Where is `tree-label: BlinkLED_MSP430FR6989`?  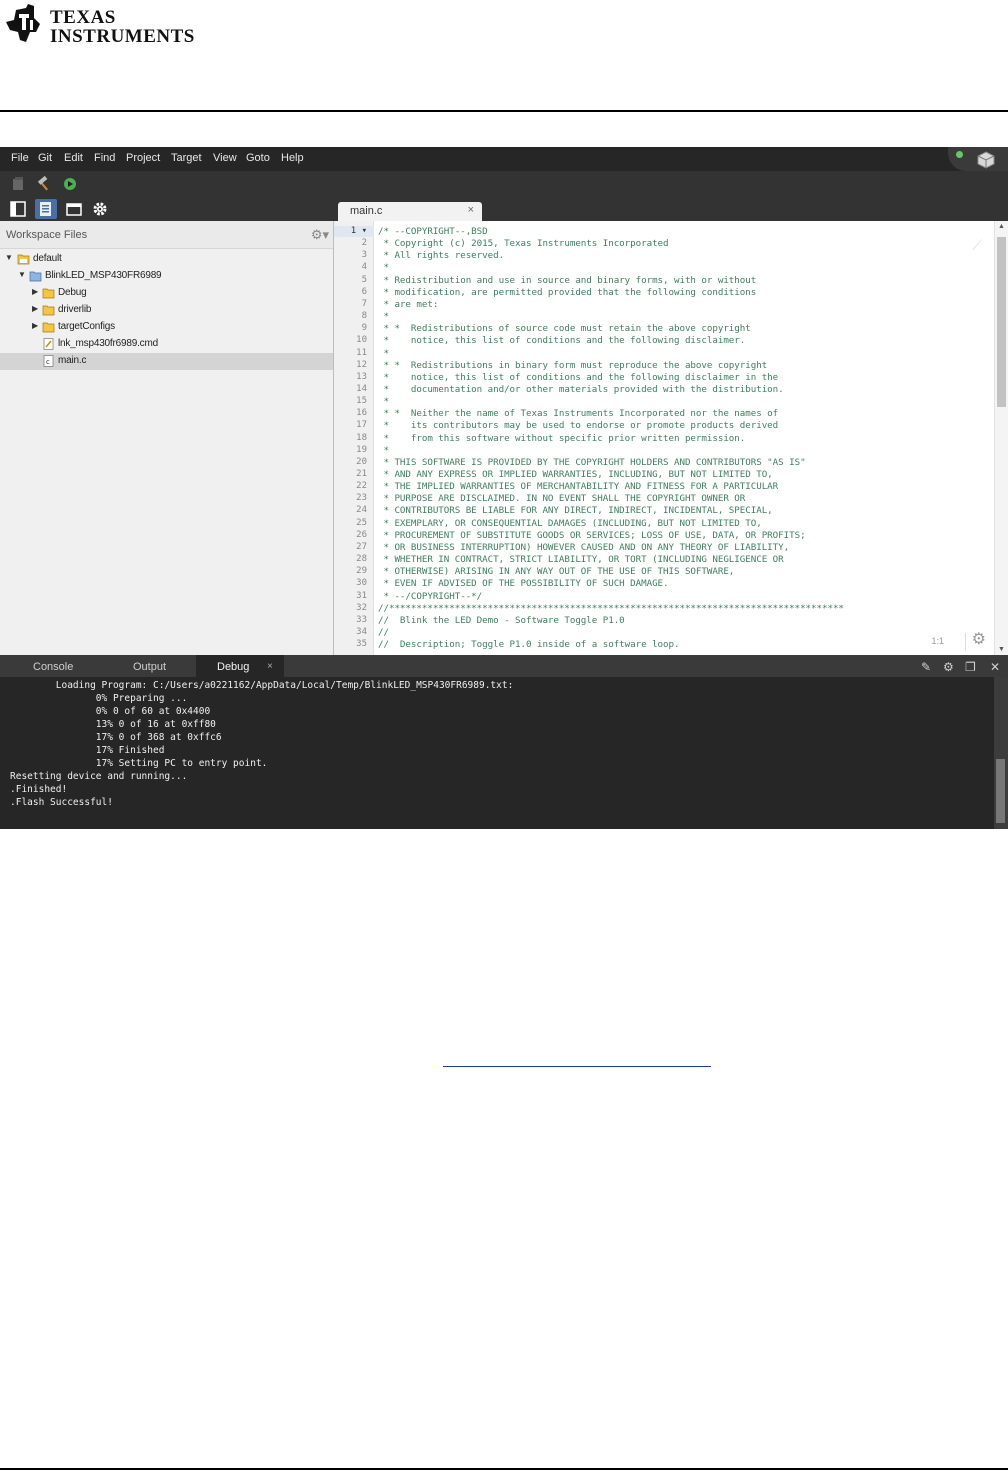
tree-label: BlinkLED_MSP430FR6989 is located at coordinates (103, 275).